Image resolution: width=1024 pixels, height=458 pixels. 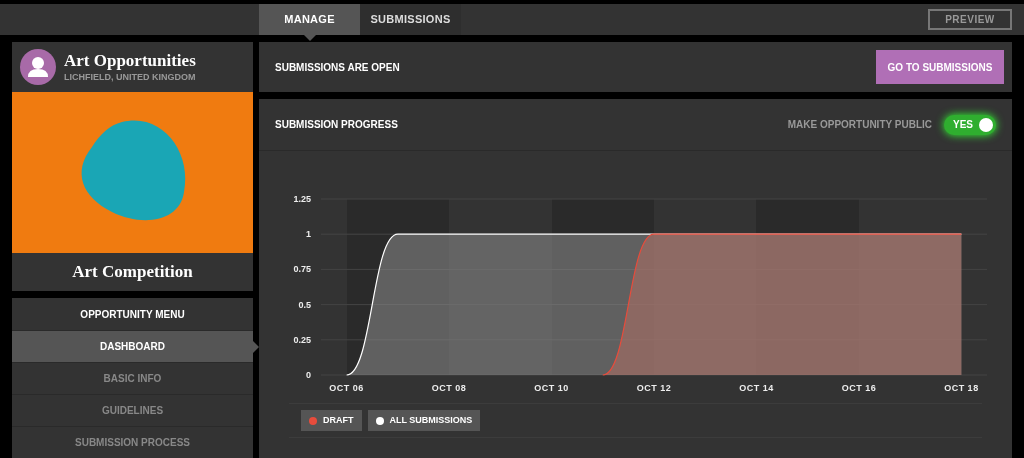 I want to click on x-tick-label: OCT 08, so click(x=449, y=388).